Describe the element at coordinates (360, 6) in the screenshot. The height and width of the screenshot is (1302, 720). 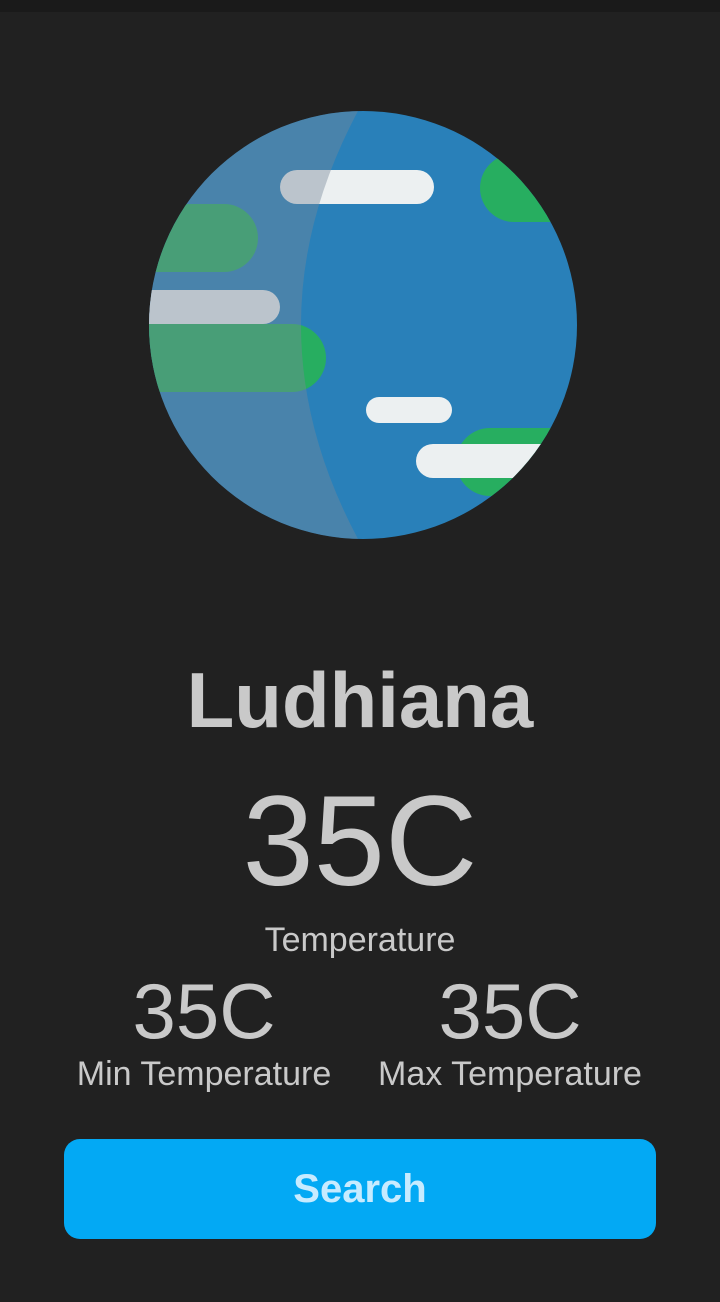
I see `status-bar` at that location.